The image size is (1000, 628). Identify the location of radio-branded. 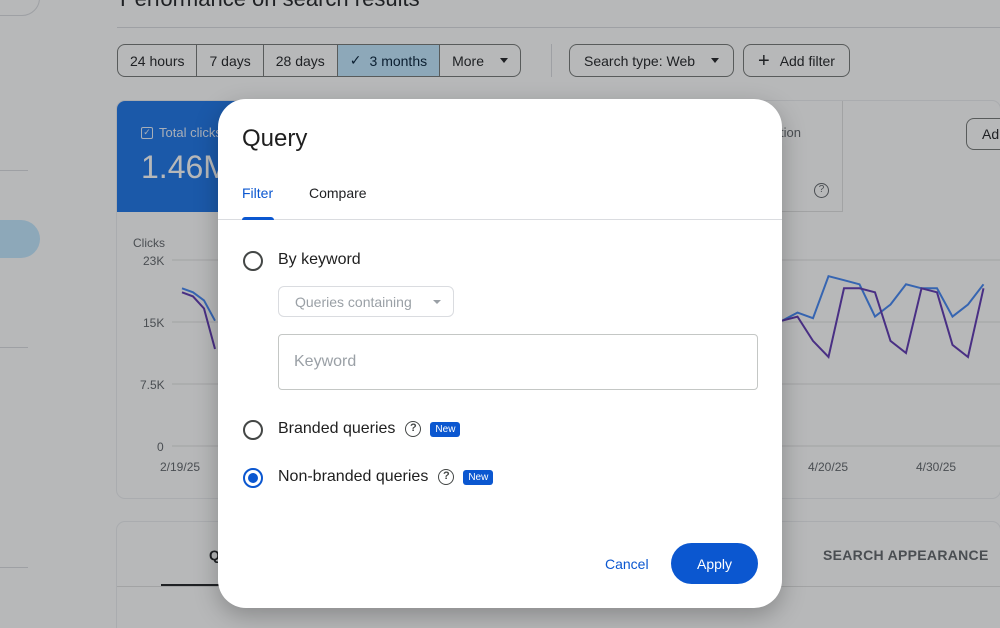
(253, 430).